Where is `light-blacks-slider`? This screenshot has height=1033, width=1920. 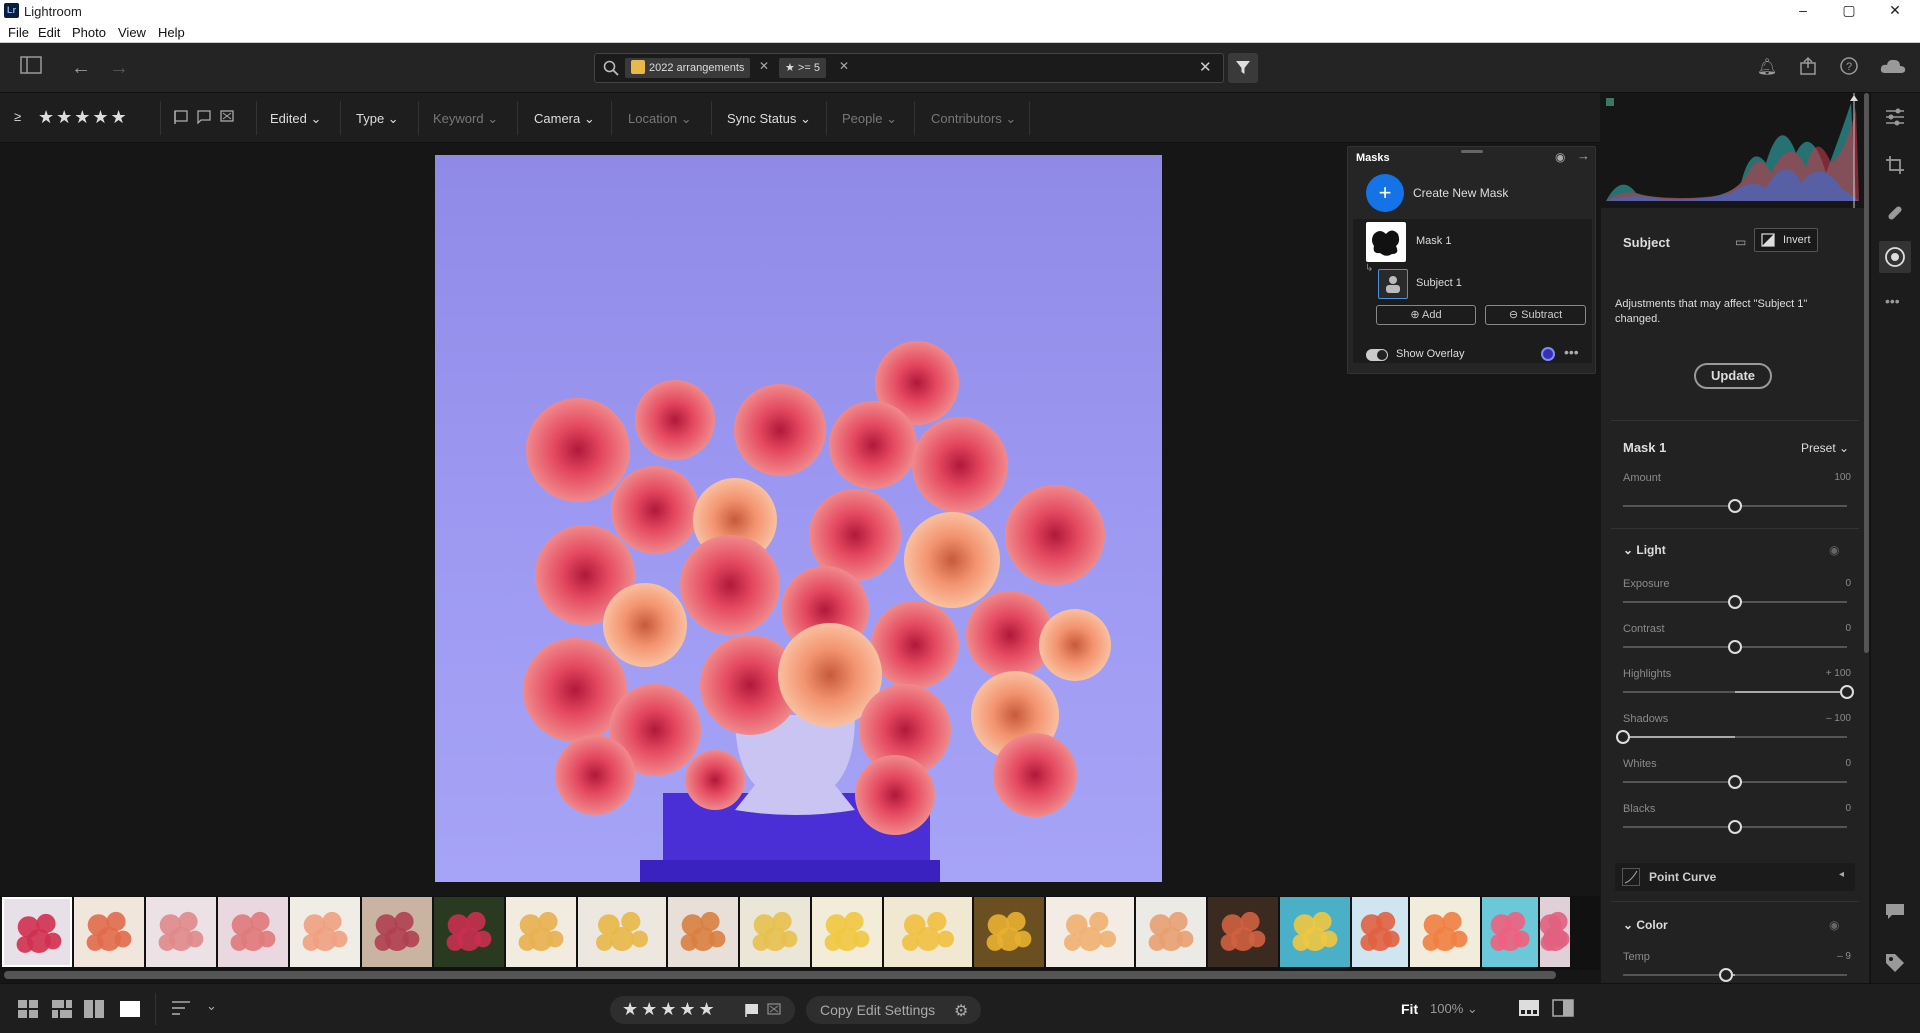 light-blacks-slider is located at coordinates (1735, 827).